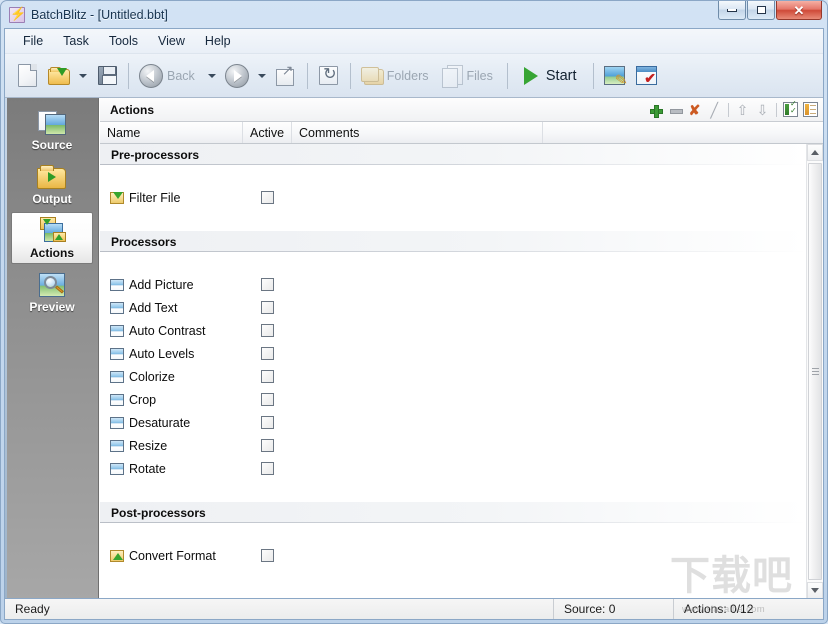  Describe the element at coordinates (453, 284) in the screenshot. I see `table-row: Add Picture` at that location.